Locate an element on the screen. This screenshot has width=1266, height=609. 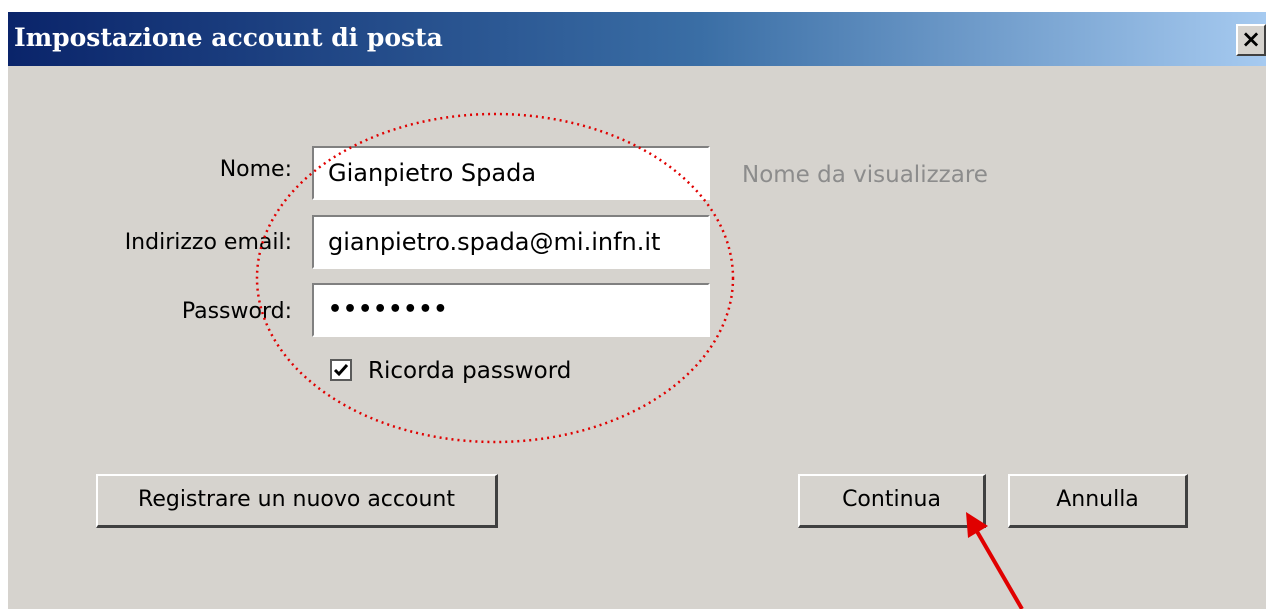
remember-password-checkbox is located at coordinates (341, 370).